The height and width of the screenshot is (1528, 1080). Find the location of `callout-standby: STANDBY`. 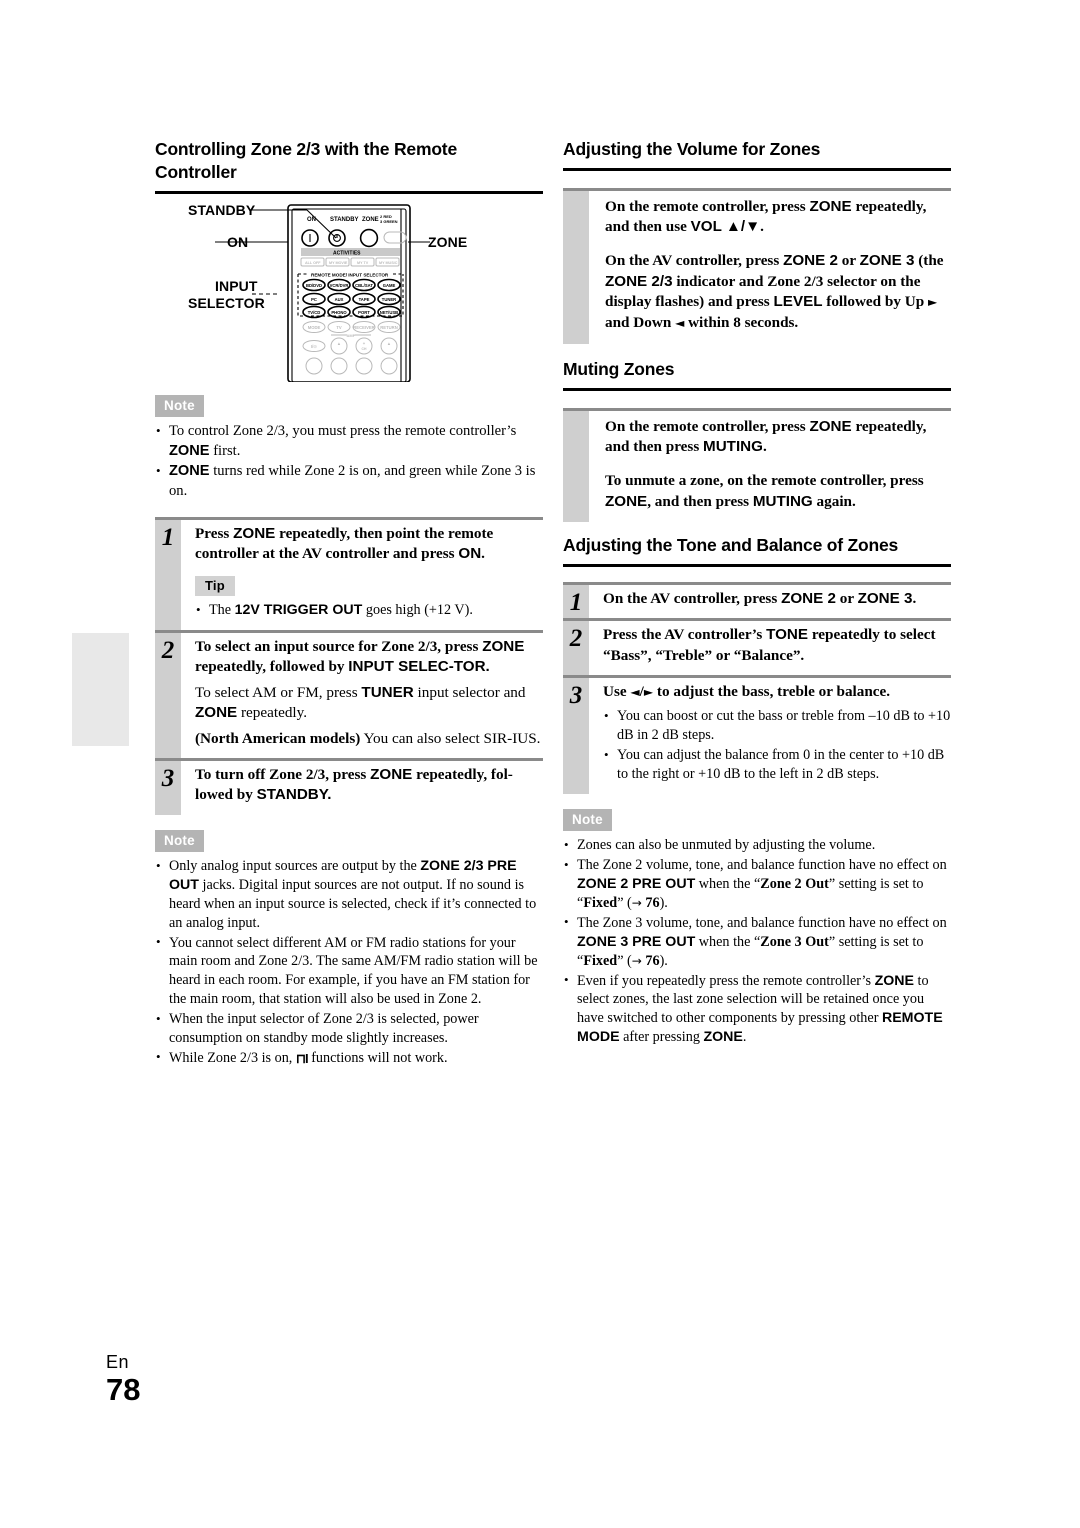

callout-standby: STANDBY is located at coordinates (222, 210).